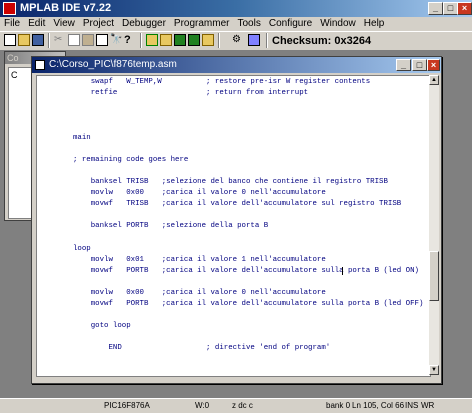 Image resolution: width=472 pixels, height=413 pixels. I want to click on status-w-register: W:0, so click(202, 405).